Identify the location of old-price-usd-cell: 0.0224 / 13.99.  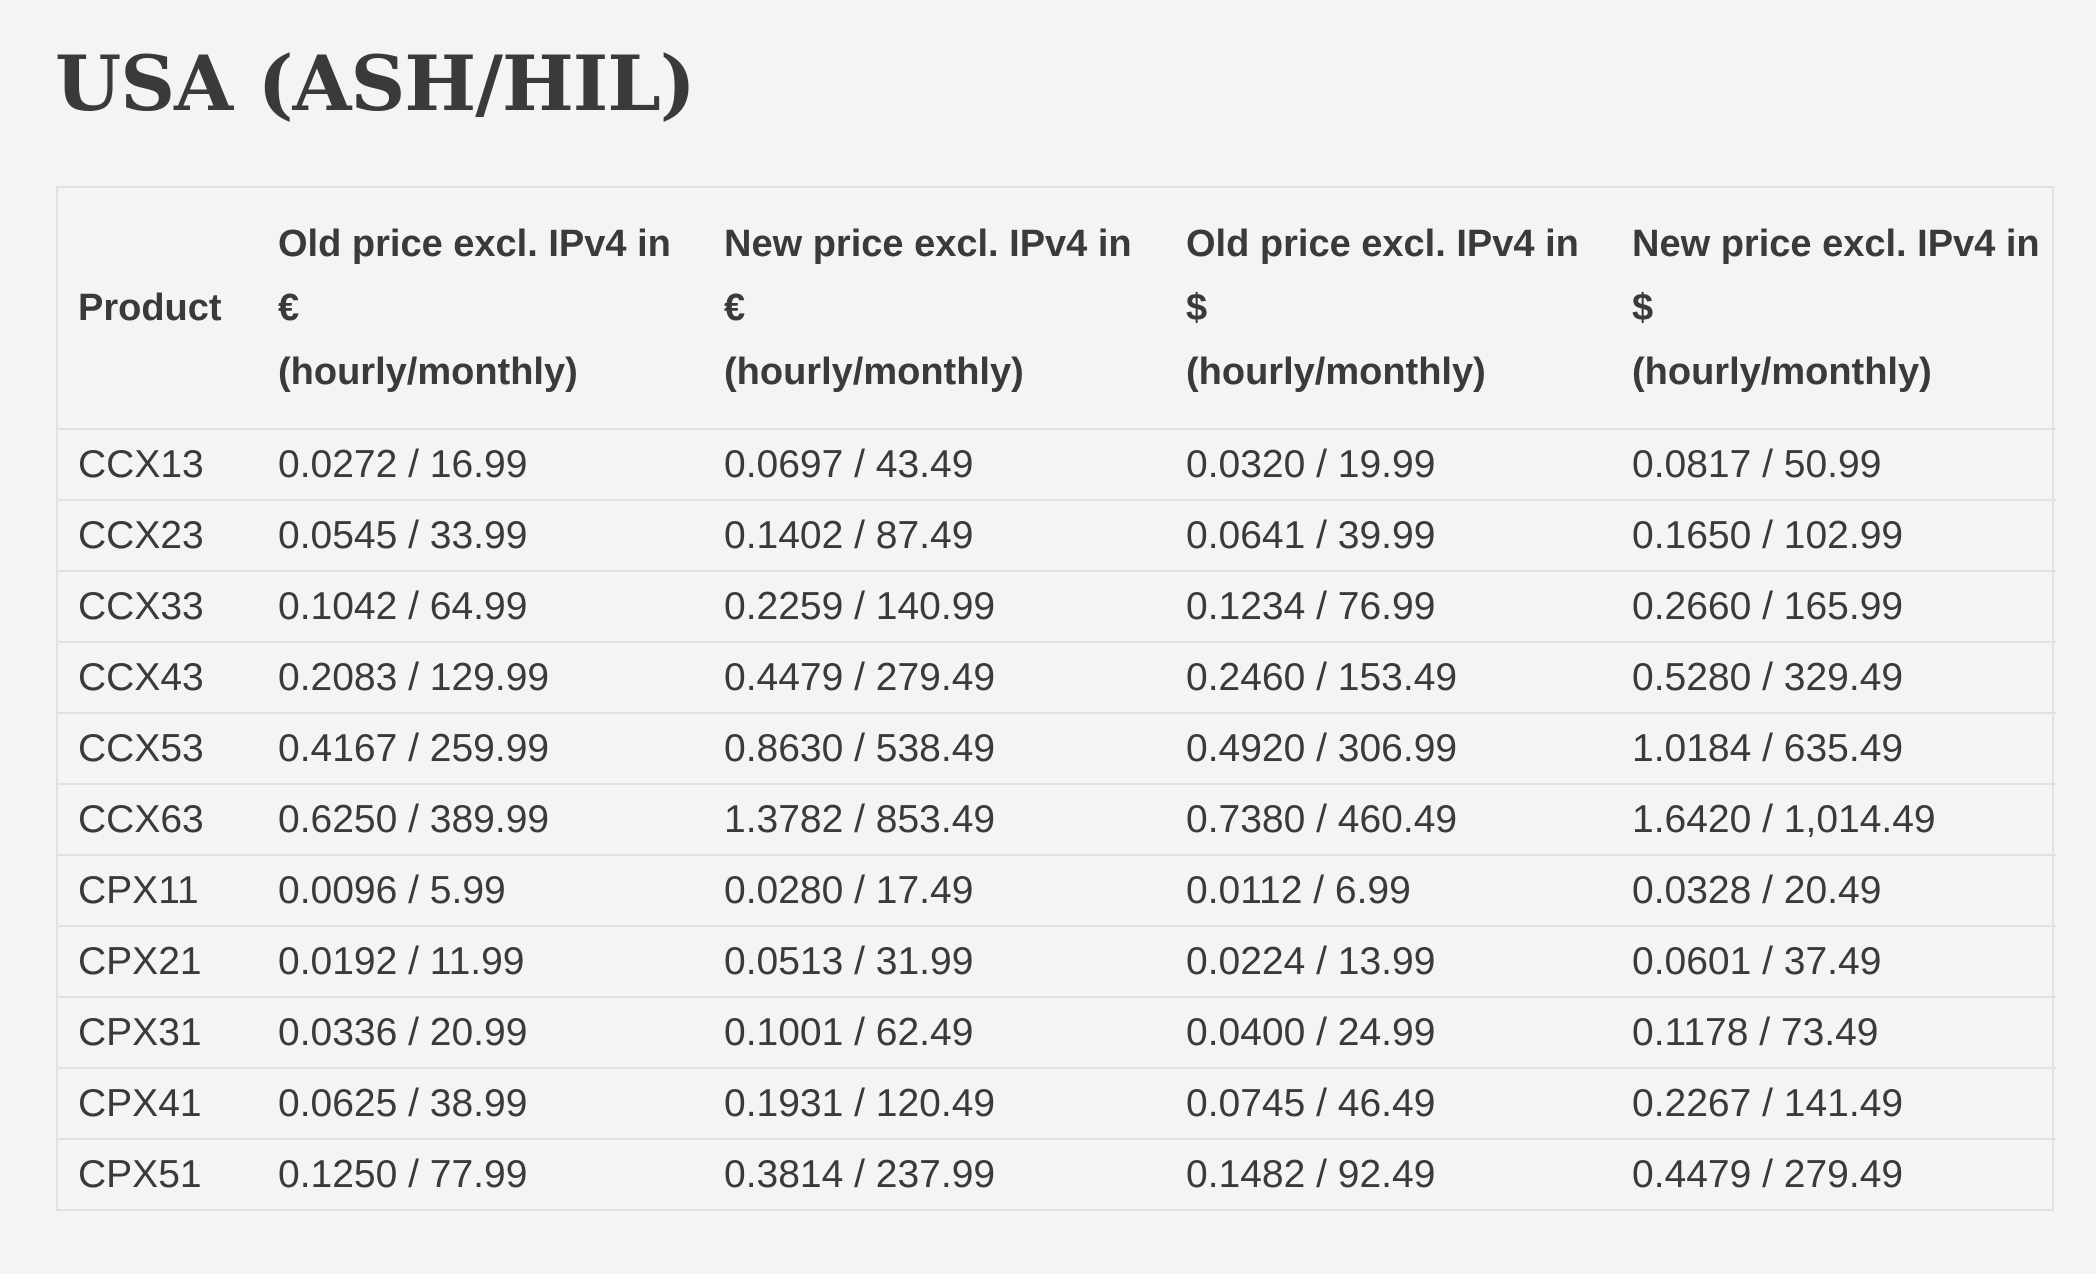
(1389, 961).